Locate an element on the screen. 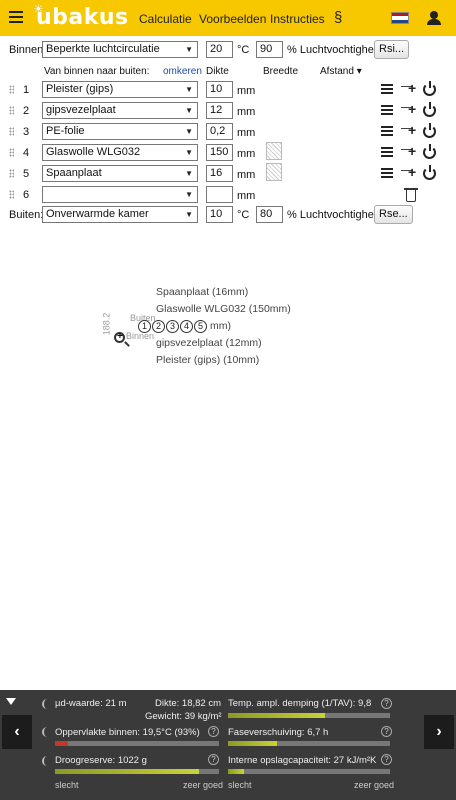 The width and height of the screenshot is (456, 800). nav-calculatie: Calculatie is located at coordinates (165, 19).